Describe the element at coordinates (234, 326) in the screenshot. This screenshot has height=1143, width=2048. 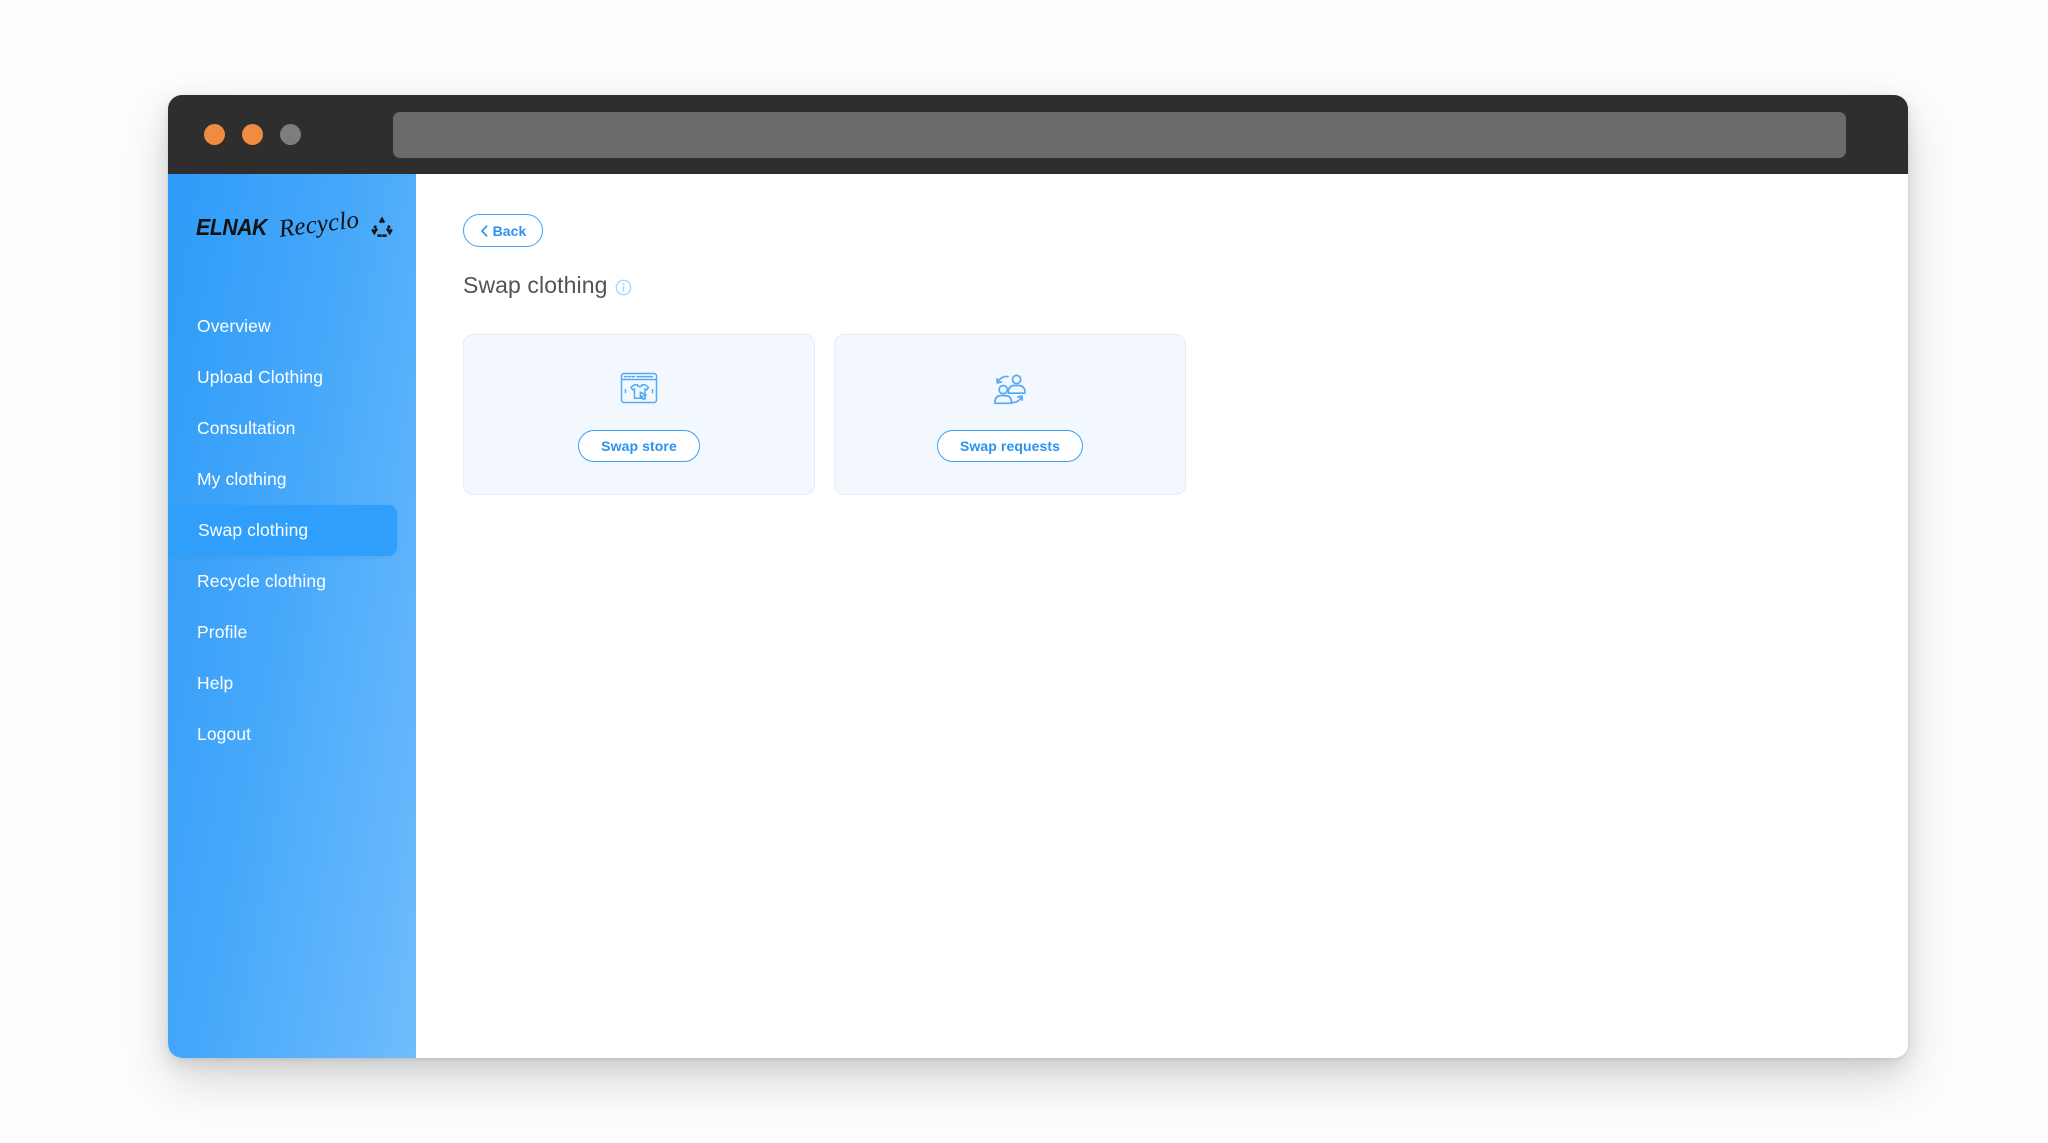
I see `sidebar-item-label: Overview` at that location.